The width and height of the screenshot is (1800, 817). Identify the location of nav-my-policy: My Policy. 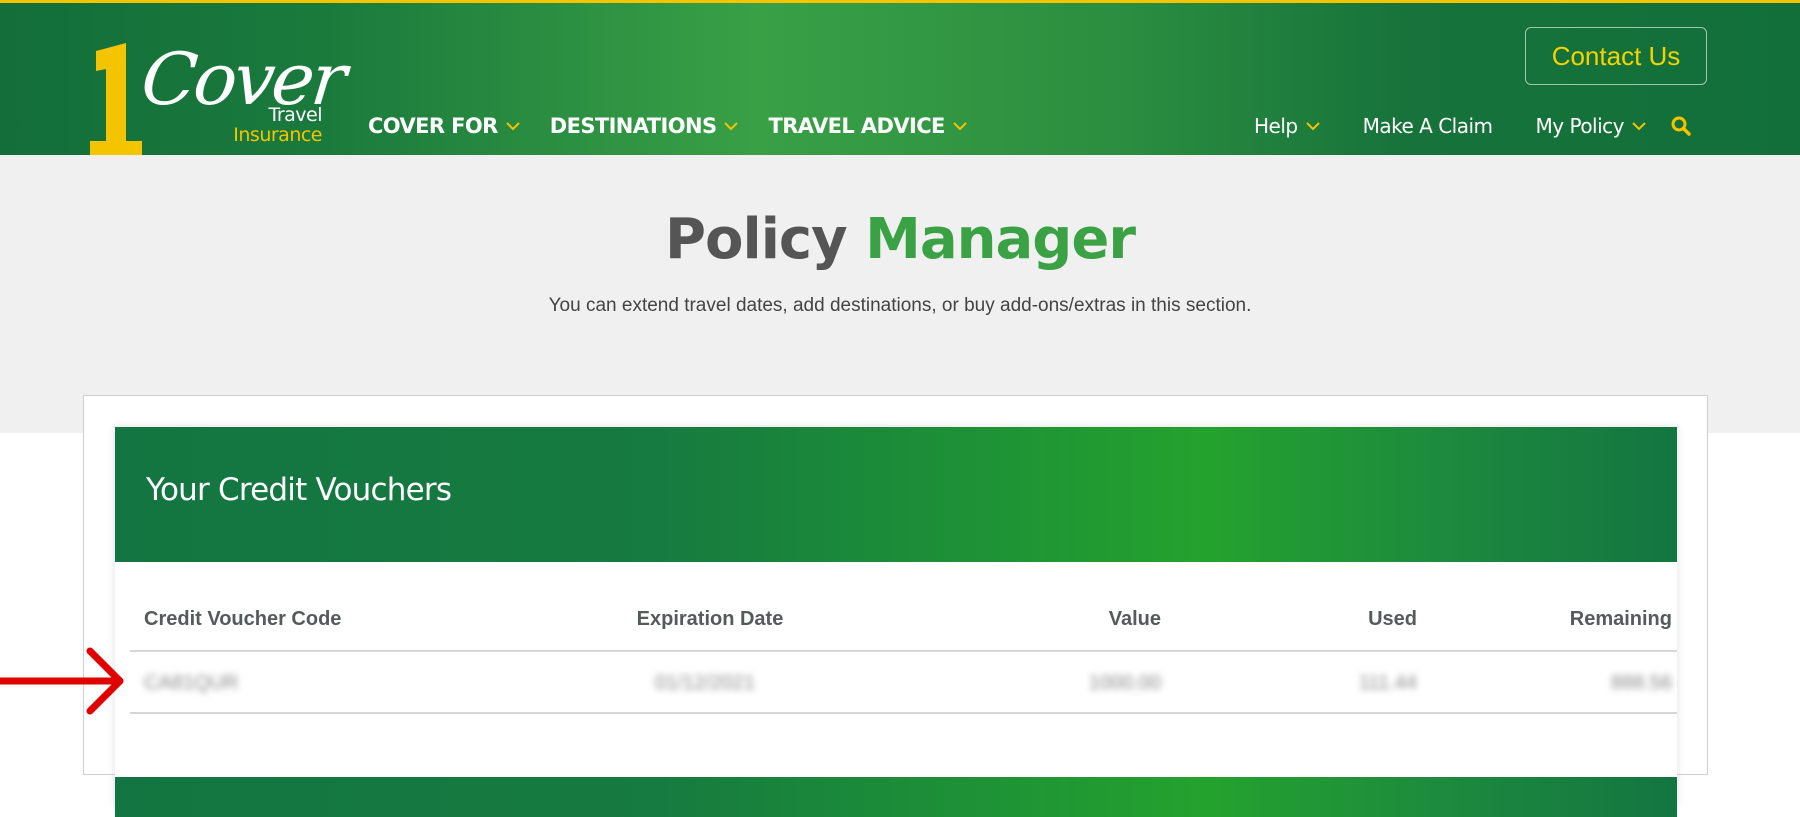
(1591, 126).